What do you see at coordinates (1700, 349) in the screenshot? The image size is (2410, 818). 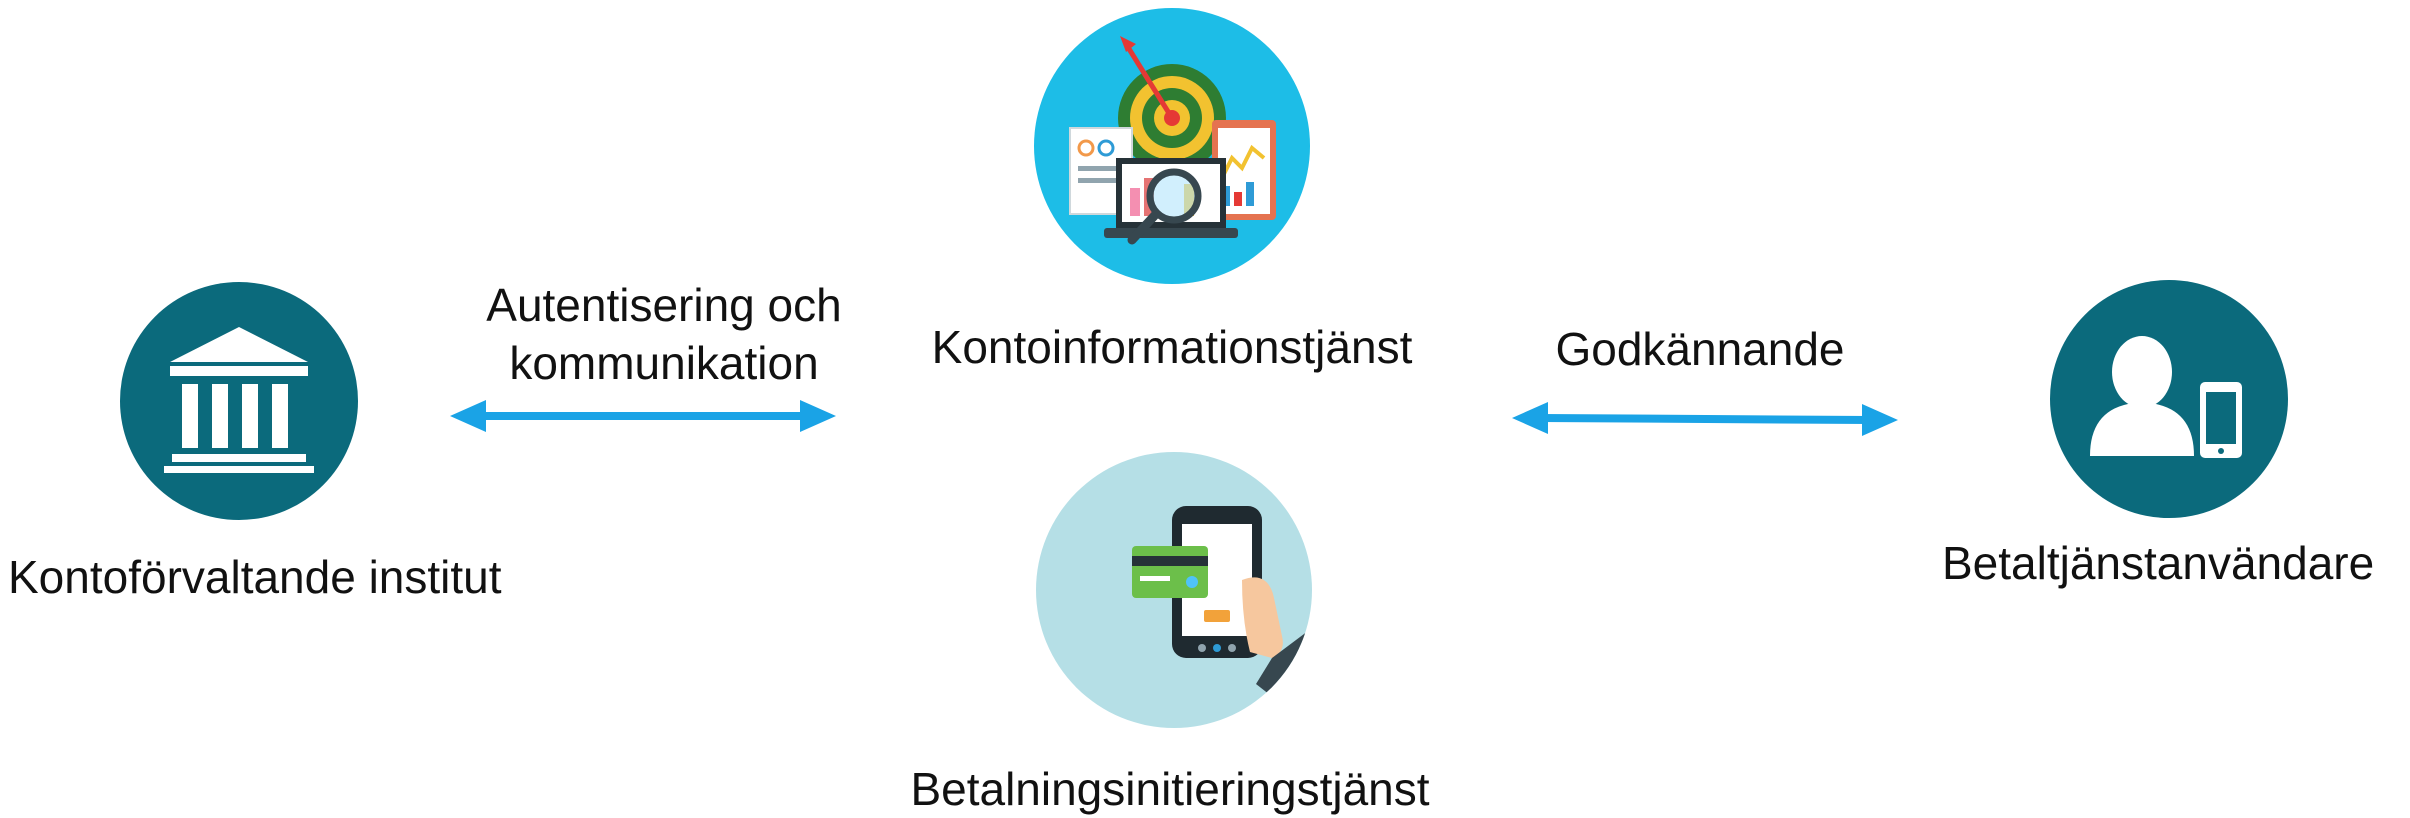 I see `approval-label: Godkännande` at bounding box center [1700, 349].